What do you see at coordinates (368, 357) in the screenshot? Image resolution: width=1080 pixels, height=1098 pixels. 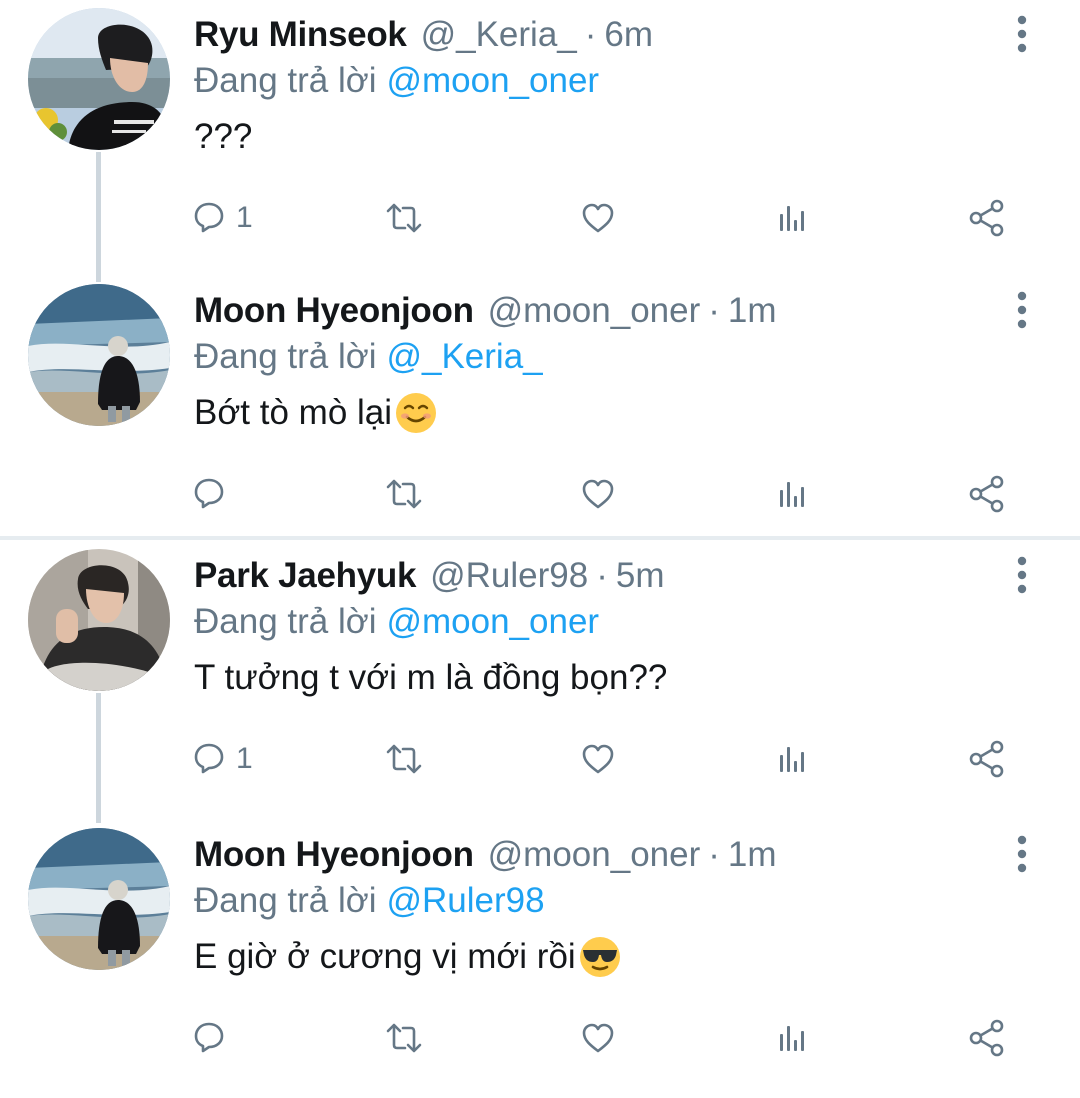 I see `replying-to-line: Đang trả lời @_Keria_` at bounding box center [368, 357].